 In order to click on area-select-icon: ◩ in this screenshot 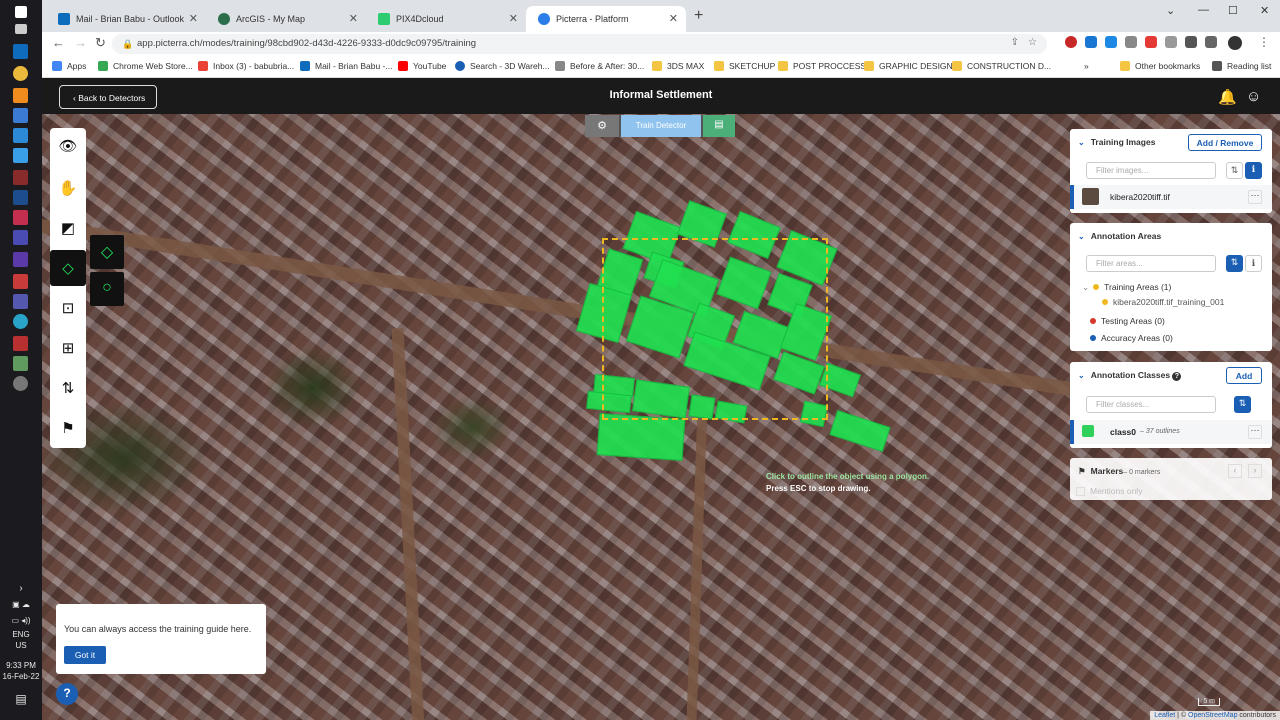, I will do `click(68, 228)`.